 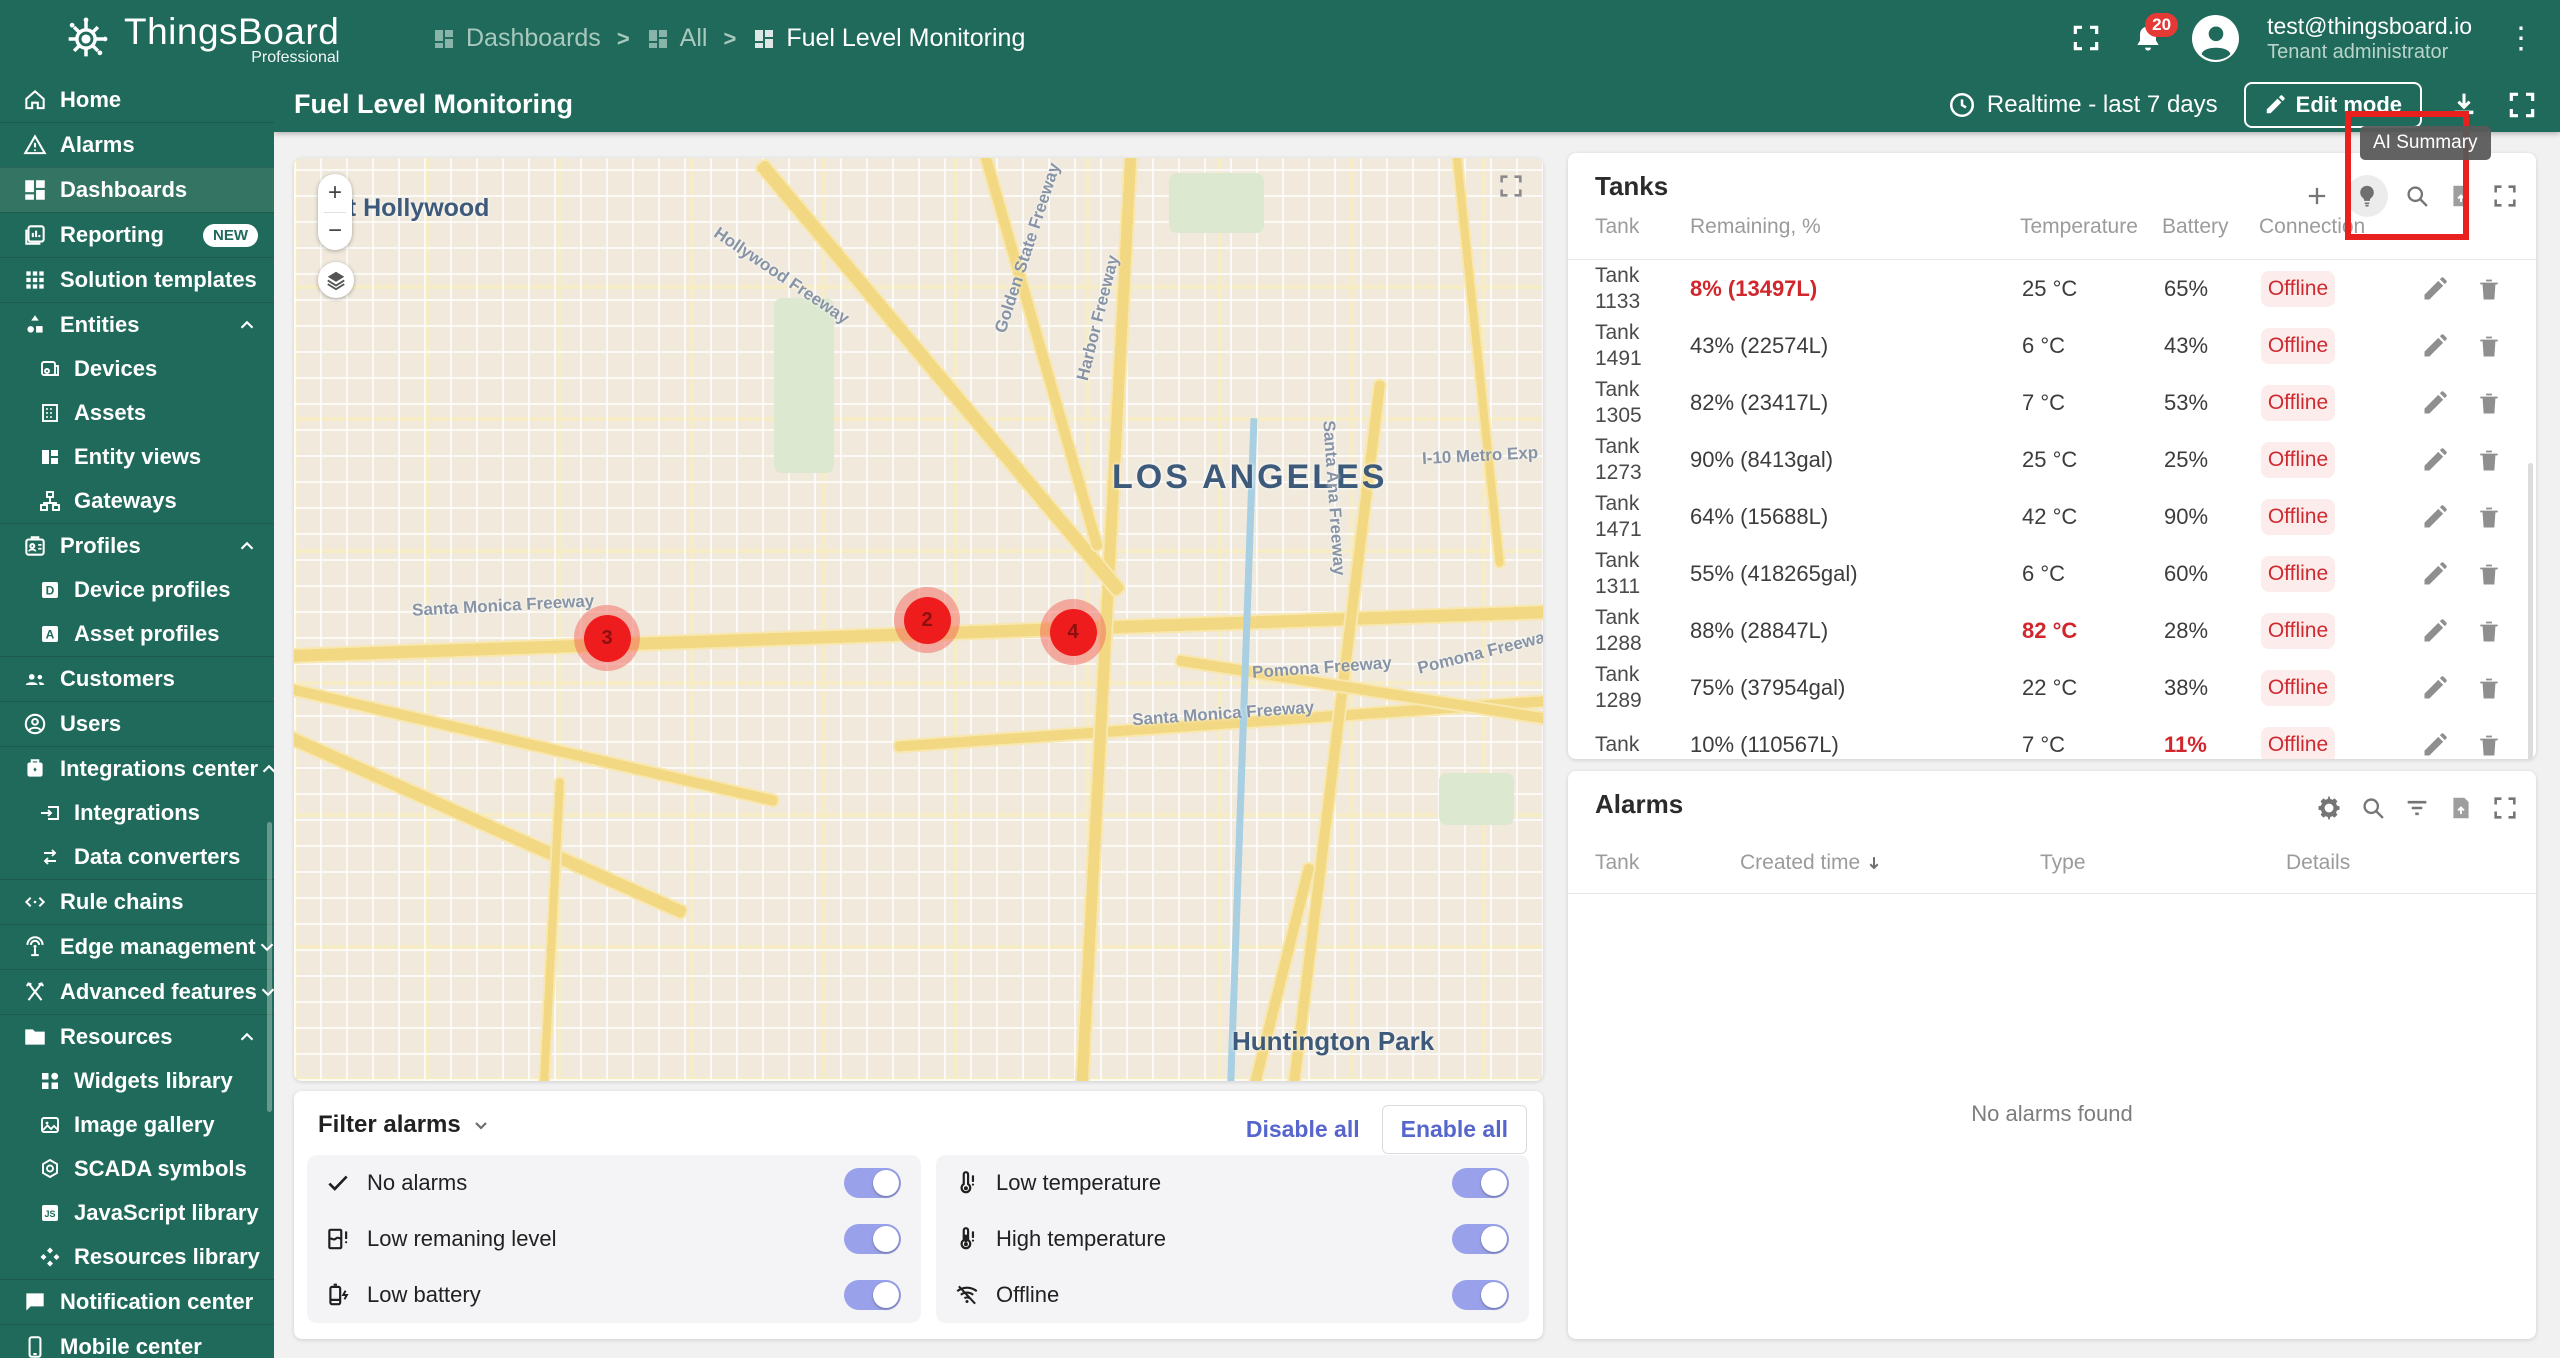 What do you see at coordinates (888, 38) in the screenshot?
I see `breadcrumb-current: Fuel Level Monitoring` at bounding box center [888, 38].